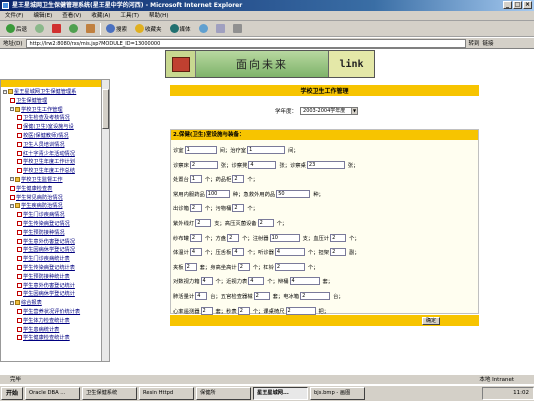 This screenshot has height=401, width=534. What do you see at coordinates (517, 5) in the screenshot?
I see `maximize-button: □` at bounding box center [517, 5].